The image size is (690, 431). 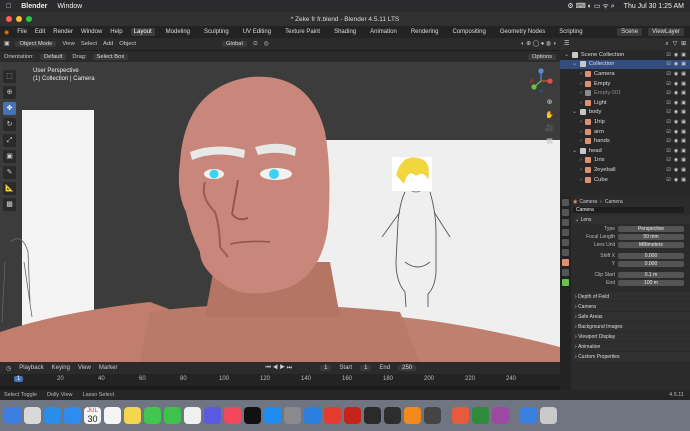 What do you see at coordinates (631, 316) in the screenshot?
I see `safe-areas-panel: › Safe Areas` at bounding box center [631, 316].